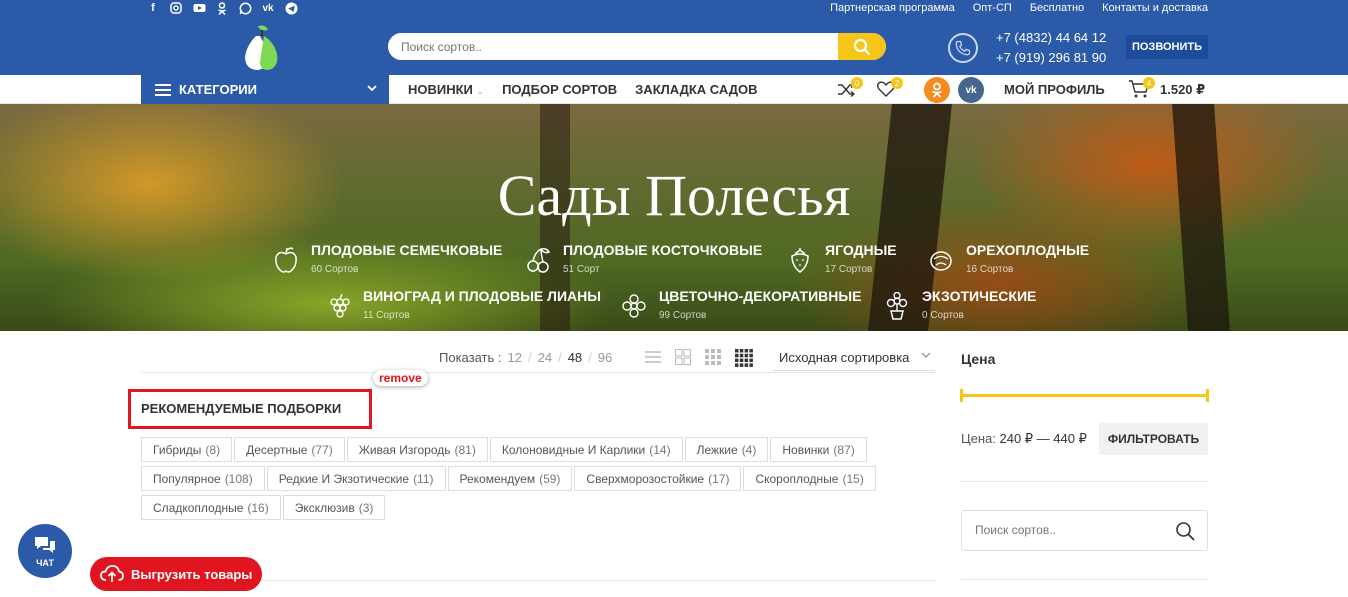  I want to click on recommended-title: РЕКОМЕНДУЕМЫЕ ПОДБОРКИ, so click(241, 408).